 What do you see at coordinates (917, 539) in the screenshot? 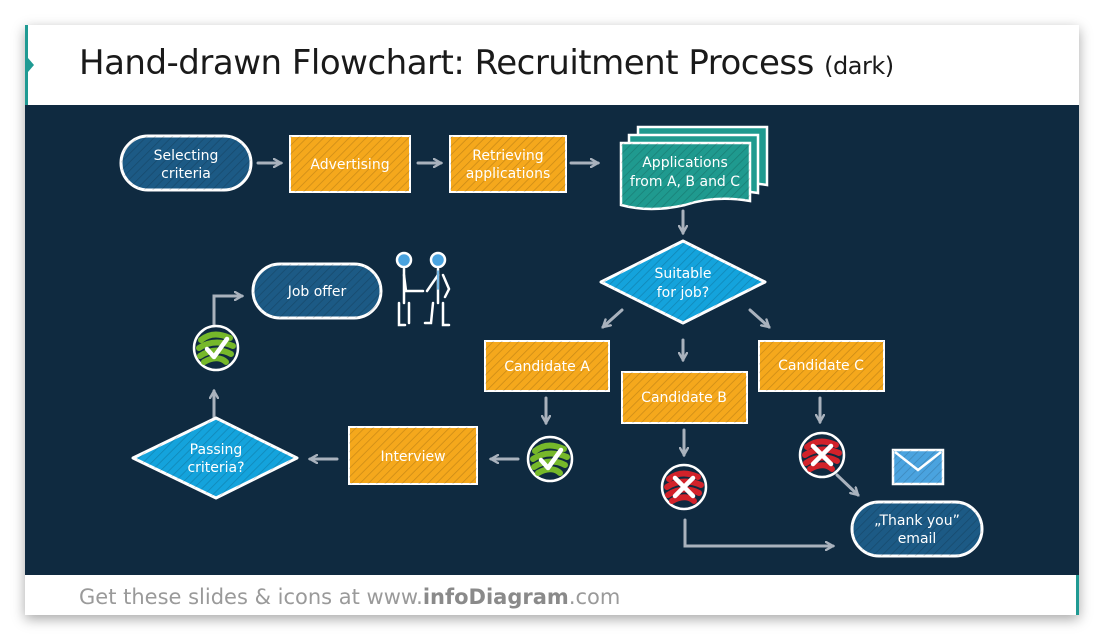
I see `thank-you-line2: email` at bounding box center [917, 539].